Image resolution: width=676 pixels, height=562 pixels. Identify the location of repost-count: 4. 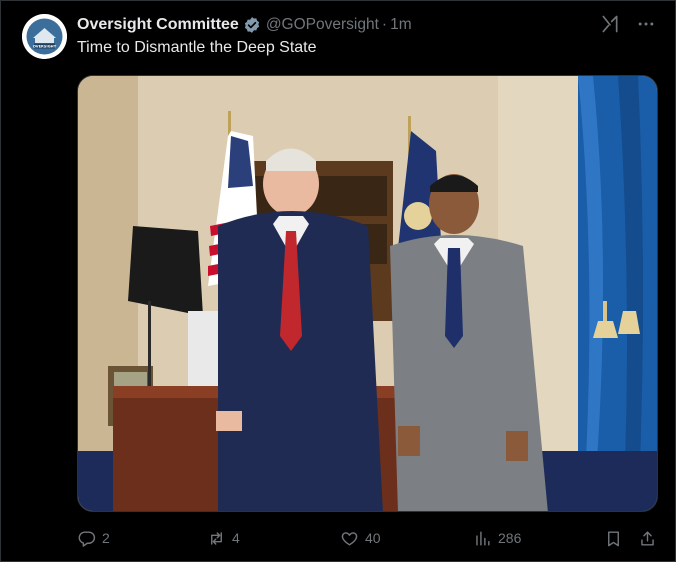
(236, 538).